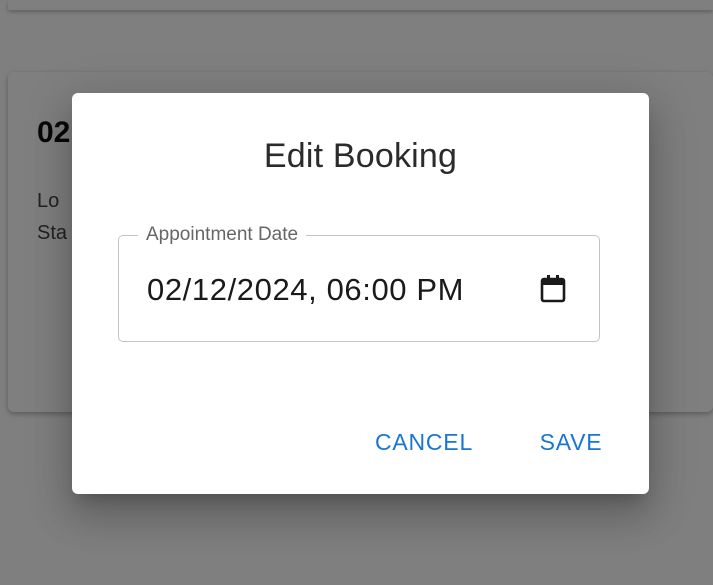  Describe the element at coordinates (424, 442) in the screenshot. I see `cancel-button: CANCEL` at that location.